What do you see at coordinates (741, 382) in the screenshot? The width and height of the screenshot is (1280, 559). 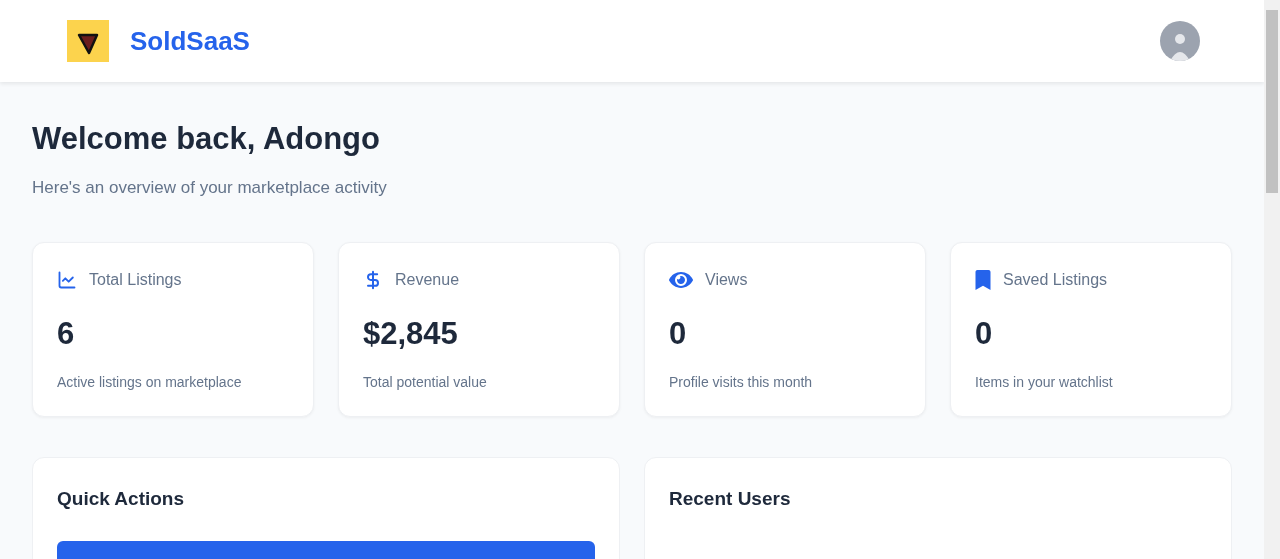 I see `stat-caption: Profile visits this month` at bounding box center [741, 382].